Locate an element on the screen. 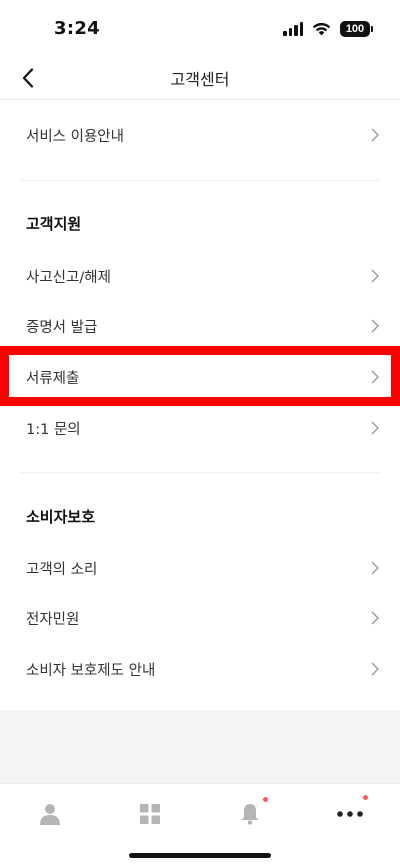 The height and width of the screenshot is (867, 400). menu-item-label: 서류제출 is located at coordinates (53, 378).